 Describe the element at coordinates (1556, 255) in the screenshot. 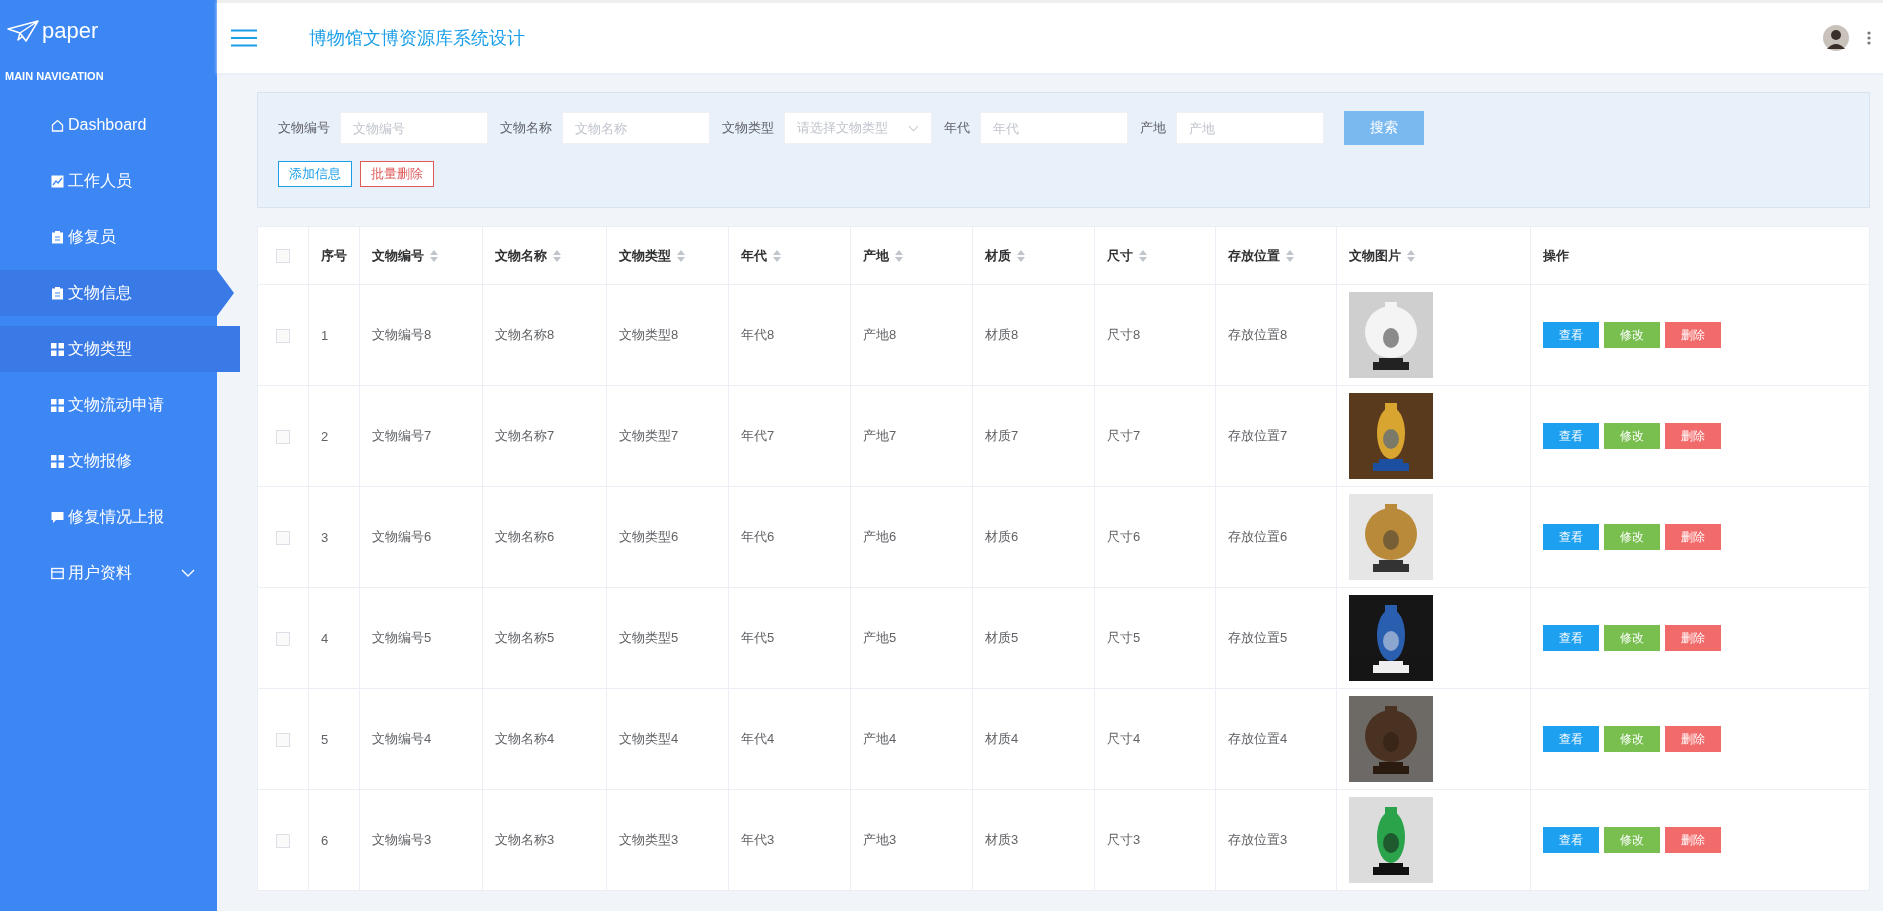

I see `column-header: 操作` at that location.